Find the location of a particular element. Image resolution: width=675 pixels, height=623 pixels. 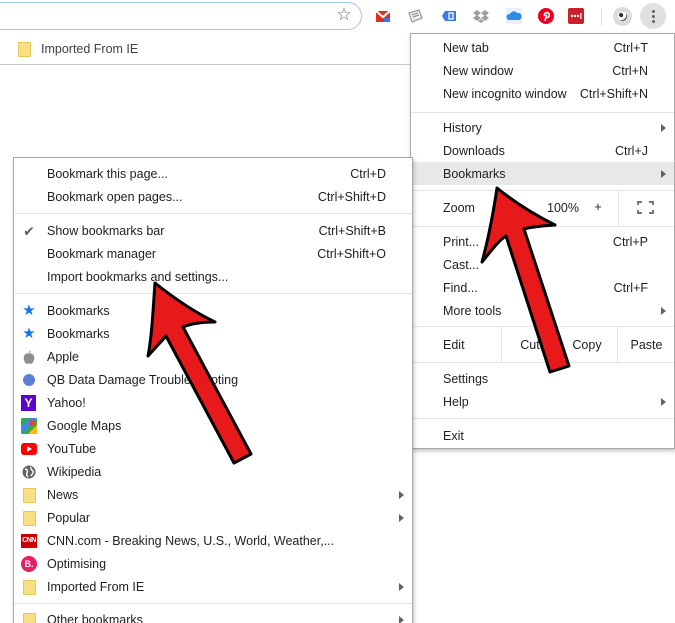

menu-item-show-bookmarks-bar: ✔ Show bookmarks bar Ctrl+Shift+B is located at coordinates (213, 230).